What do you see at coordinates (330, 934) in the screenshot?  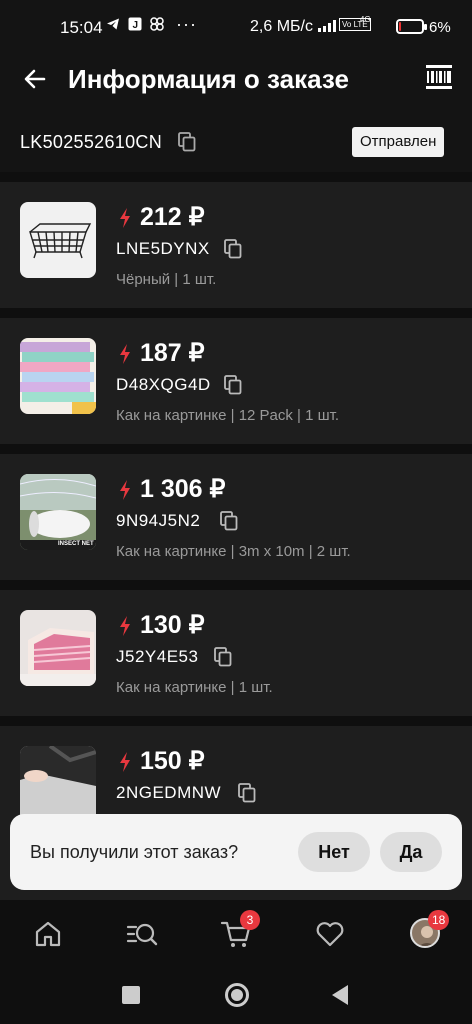 I see `heart-icon` at bounding box center [330, 934].